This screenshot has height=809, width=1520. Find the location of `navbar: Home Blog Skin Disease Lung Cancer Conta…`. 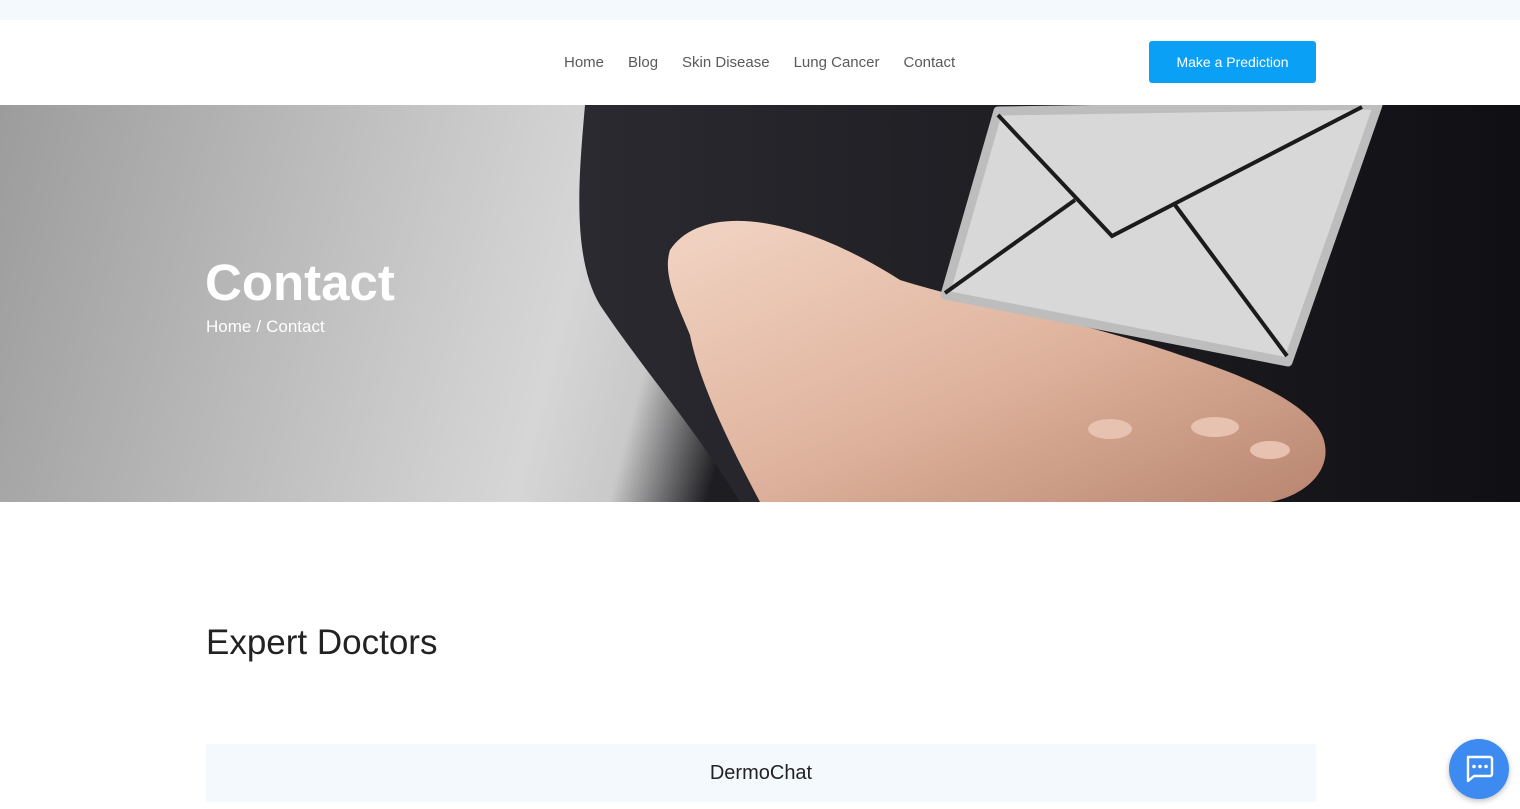

navbar: Home Blog Skin Disease Lung Cancer Conta… is located at coordinates (760, 62).